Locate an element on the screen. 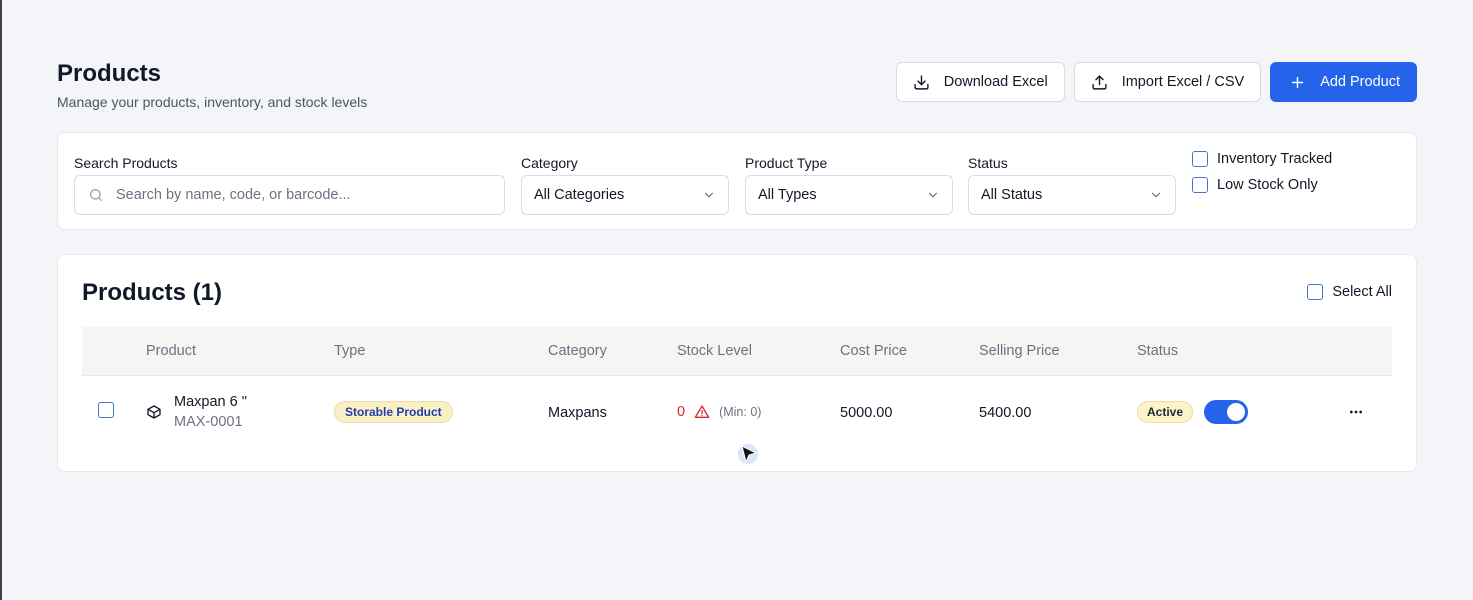 This screenshot has height=600, width=1473. select-all-checkbox: Select All is located at coordinates (1349, 292).